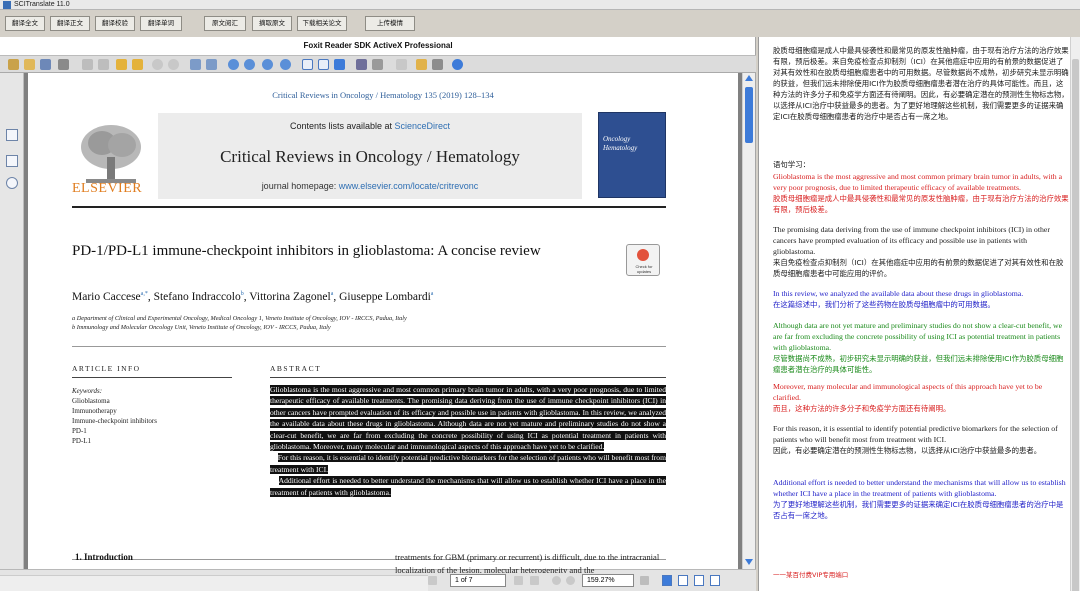  I want to click on history-back-button, so click(556, 580).